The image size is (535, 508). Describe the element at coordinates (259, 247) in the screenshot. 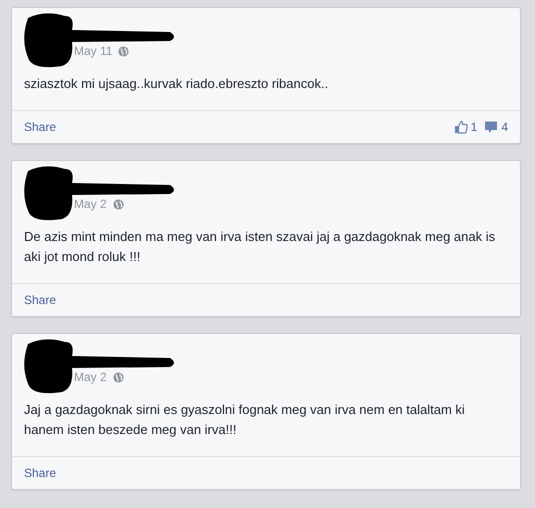

I see `post-text: De azis mint minden ma meg van irva isten szavai jaj a gazdagoknak meg anak is aki jot mond roluk !!!` at that location.